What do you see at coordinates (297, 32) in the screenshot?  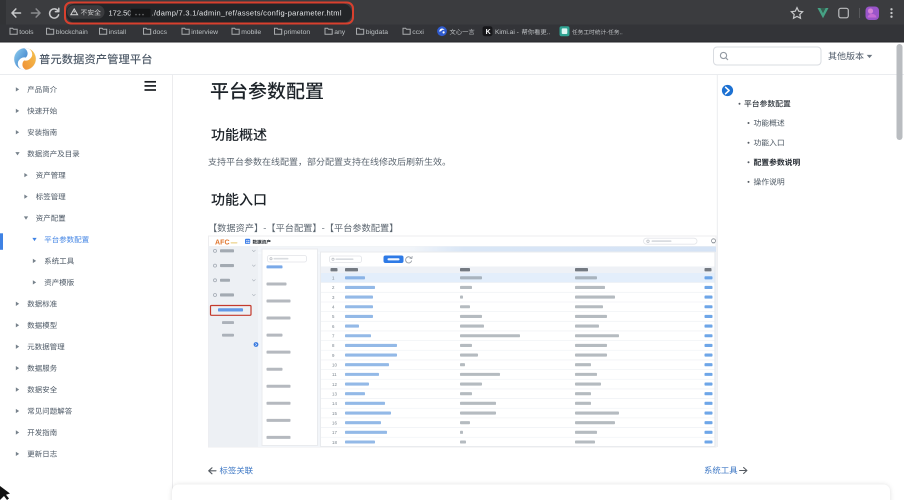 I see `svg-text: primeton` at bounding box center [297, 32].